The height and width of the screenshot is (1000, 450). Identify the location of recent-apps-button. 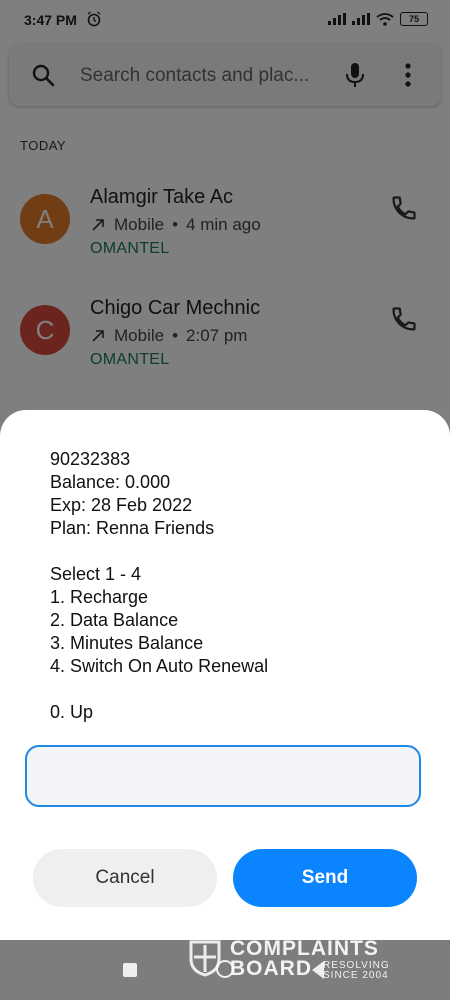
(130, 970).